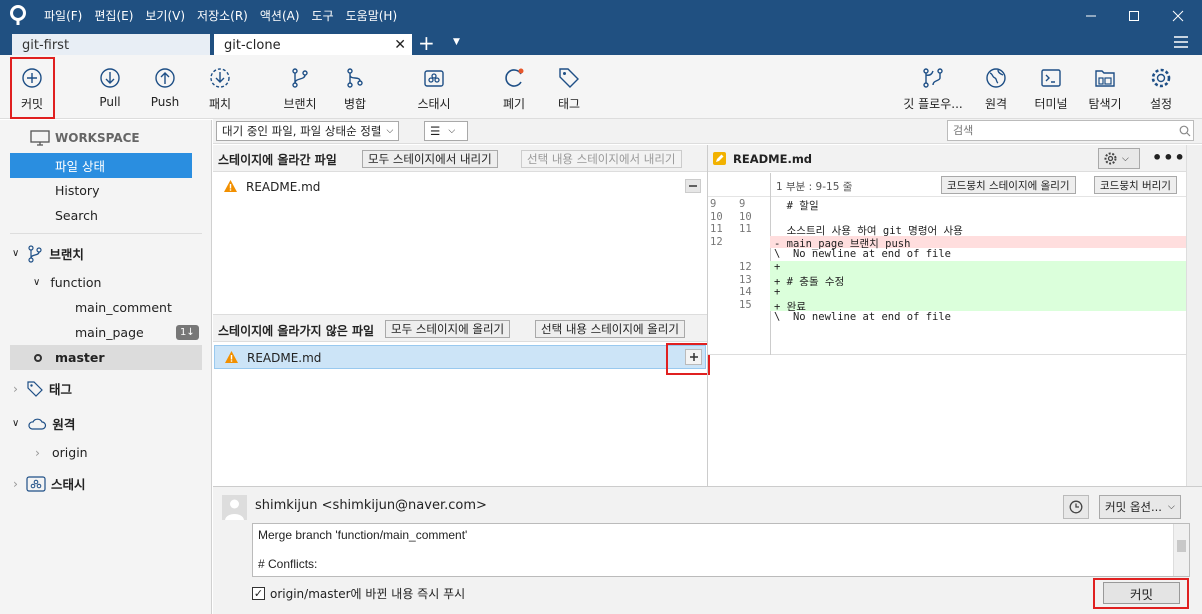 The width and height of the screenshot is (1202, 614). I want to click on menu-file: 파일(F), so click(63, 15).